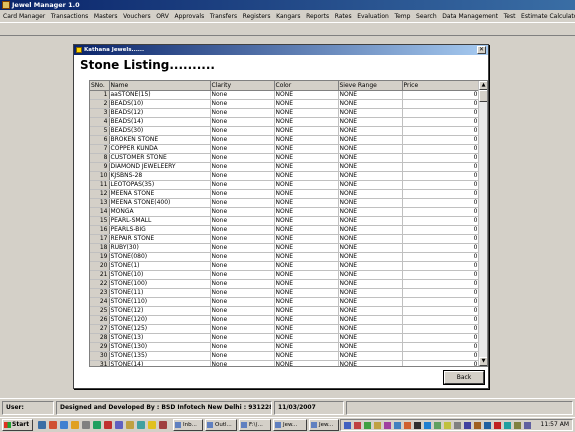 This screenshot has height=432, width=575. What do you see at coordinates (285, 140) in the screenshot?
I see `table-row: 6 BROKEN STONE None NONE NONE 0` at bounding box center [285, 140].